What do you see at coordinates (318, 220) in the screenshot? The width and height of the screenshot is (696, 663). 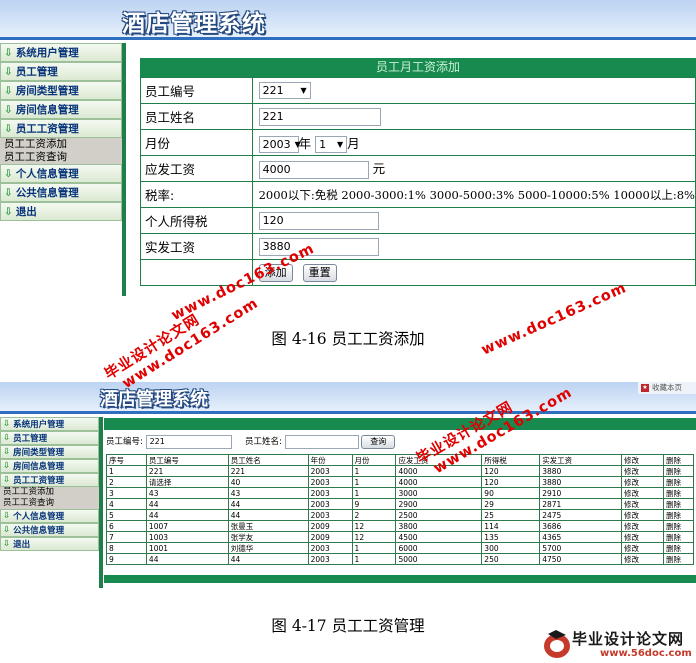 I see `tax-input: 120` at bounding box center [318, 220].